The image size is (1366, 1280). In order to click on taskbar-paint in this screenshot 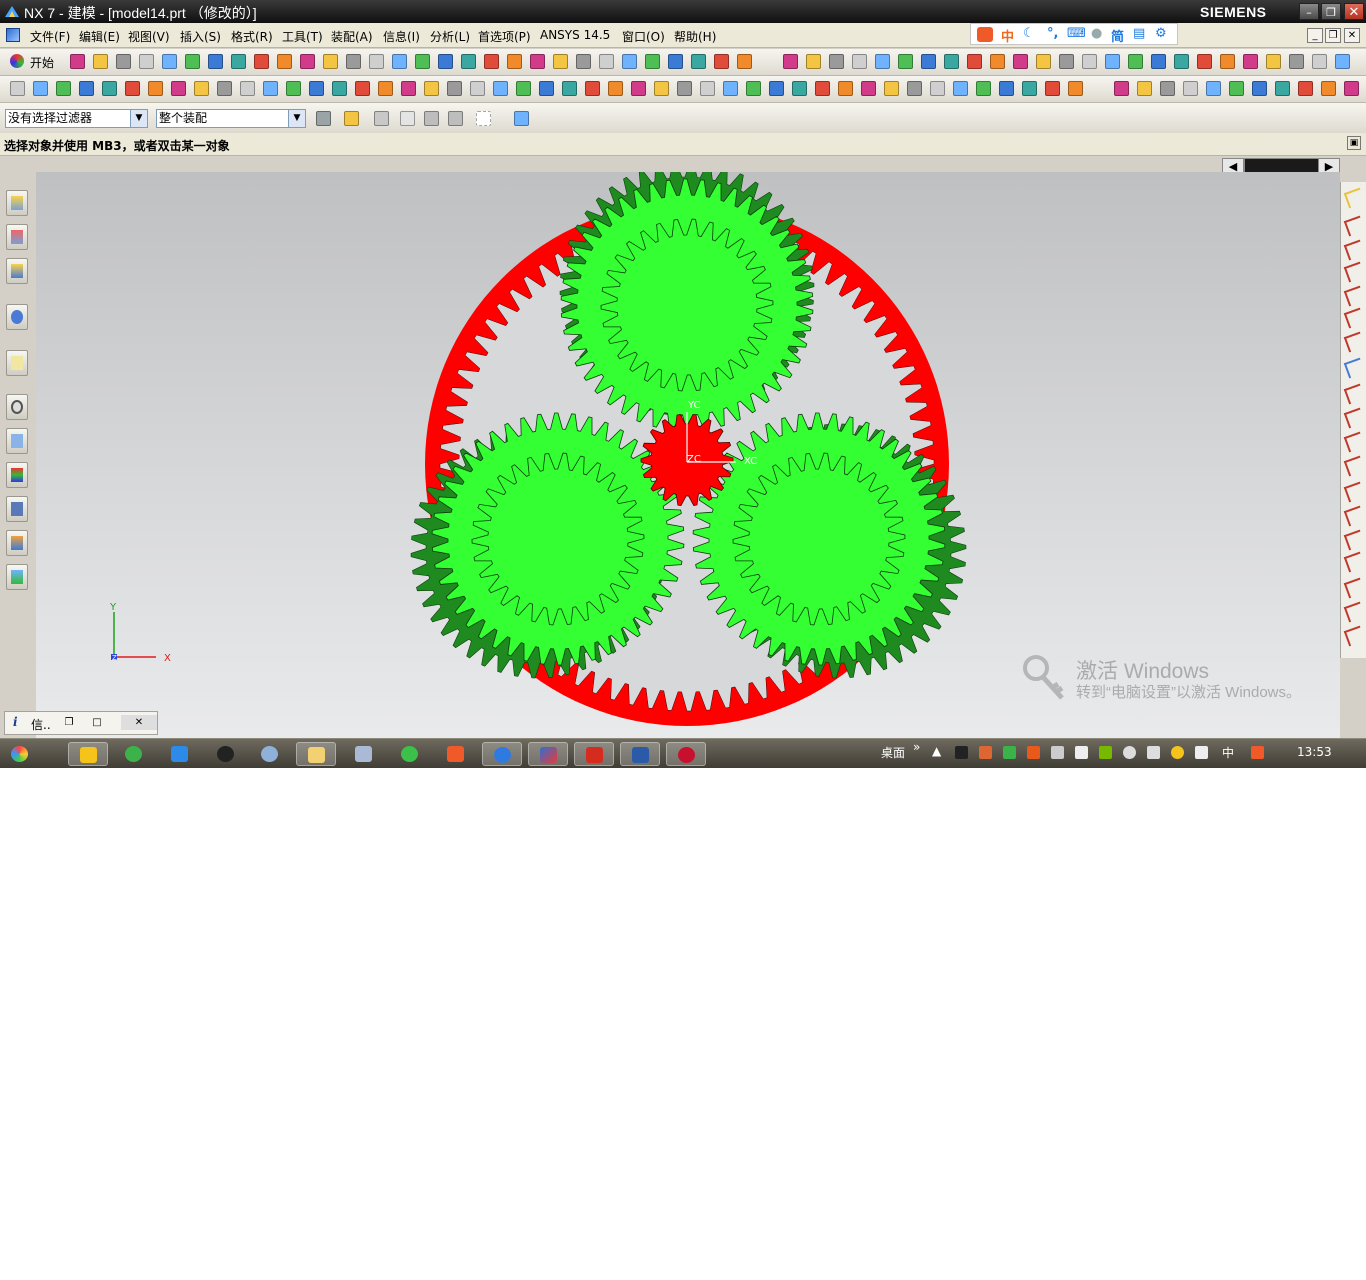, I will do `click(270, 754)`.